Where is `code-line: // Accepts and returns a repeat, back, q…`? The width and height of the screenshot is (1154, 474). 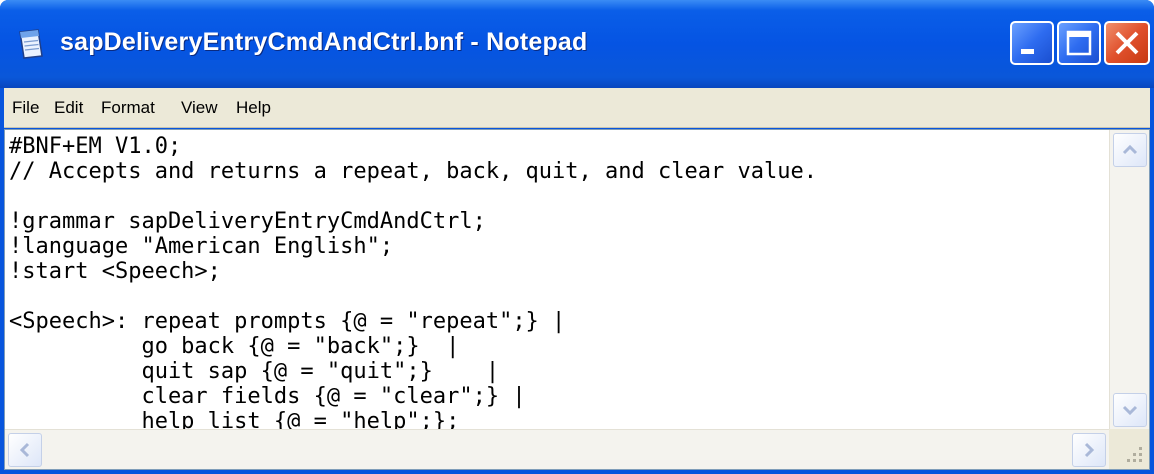
code-line: // Accepts and returns a repeat, back, q… is located at coordinates (413, 171).